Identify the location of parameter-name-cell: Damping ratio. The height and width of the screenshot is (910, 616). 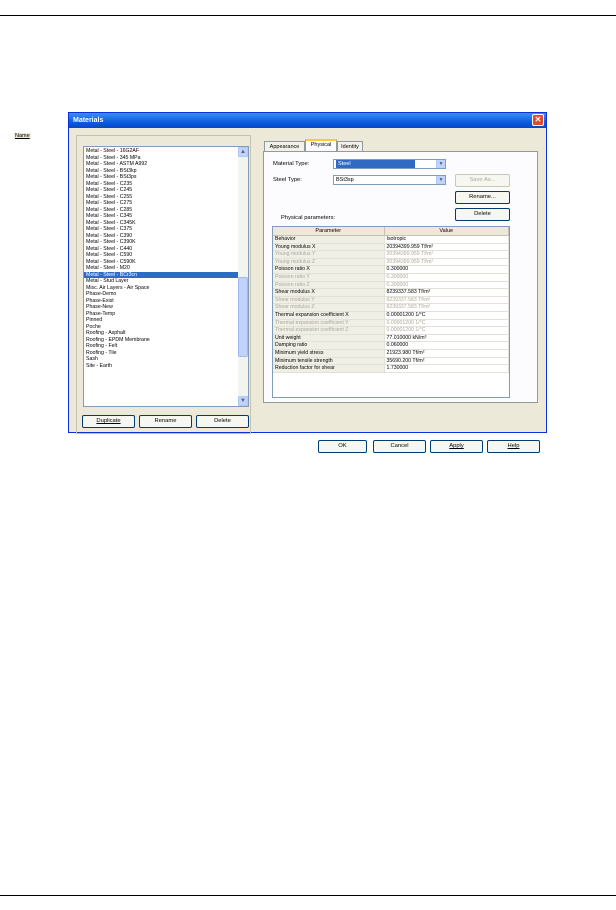
(329, 345).